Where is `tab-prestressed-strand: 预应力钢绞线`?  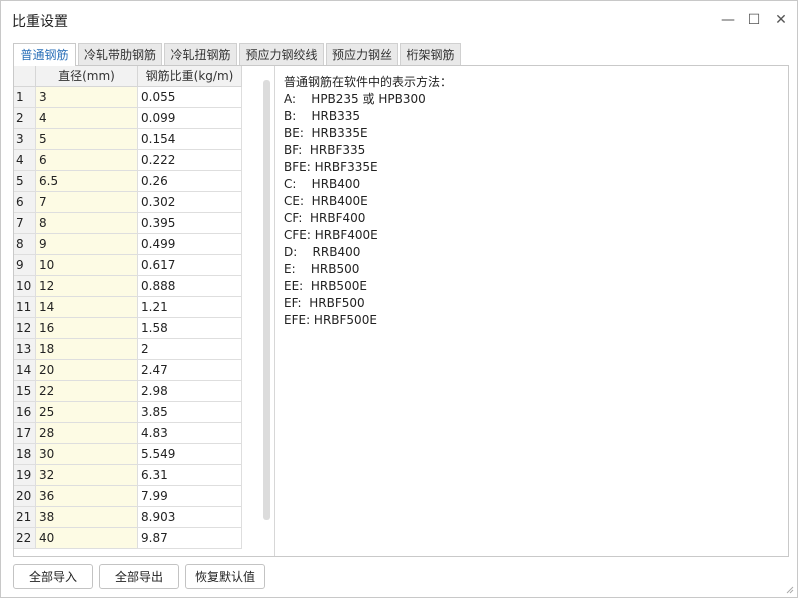 tab-prestressed-strand: 预应力钢绞线 is located at coordinates (281, 54).